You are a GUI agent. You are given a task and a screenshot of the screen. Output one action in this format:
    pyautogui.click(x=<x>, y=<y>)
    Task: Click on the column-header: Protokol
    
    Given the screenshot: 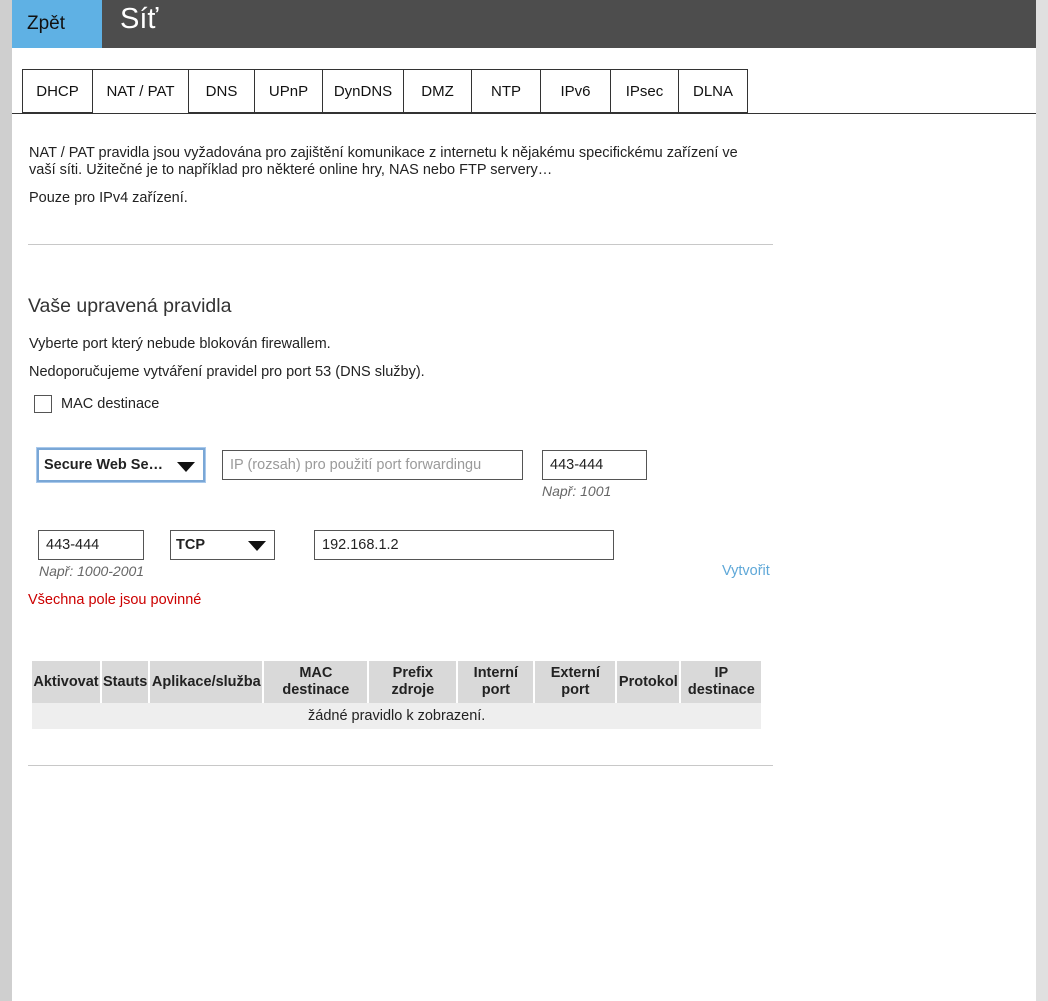 What is the action you would take?
    pyautogui.click(x=648, y=682)
    